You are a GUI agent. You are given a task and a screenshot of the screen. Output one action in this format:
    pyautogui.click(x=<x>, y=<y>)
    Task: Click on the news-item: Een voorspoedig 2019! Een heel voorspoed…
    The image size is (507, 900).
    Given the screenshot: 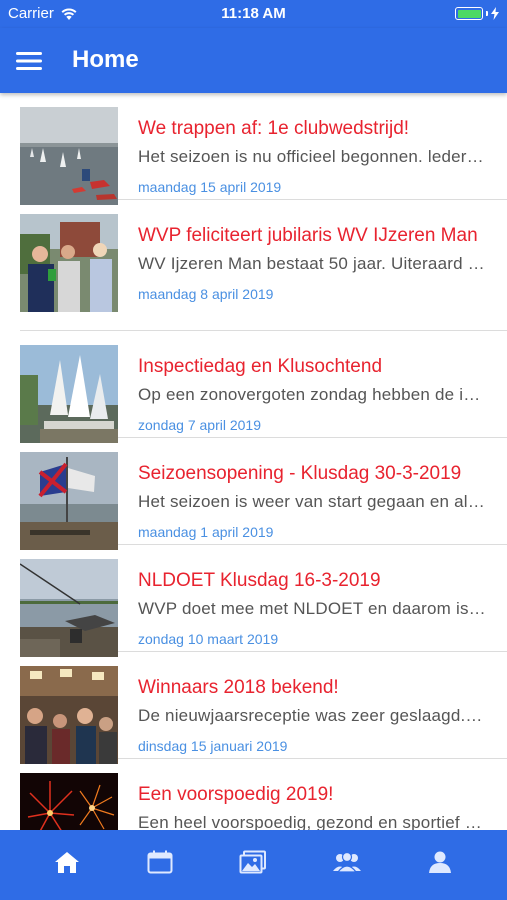 What is the action you would take?
    pyautogui.click(x=263, y=794)
    